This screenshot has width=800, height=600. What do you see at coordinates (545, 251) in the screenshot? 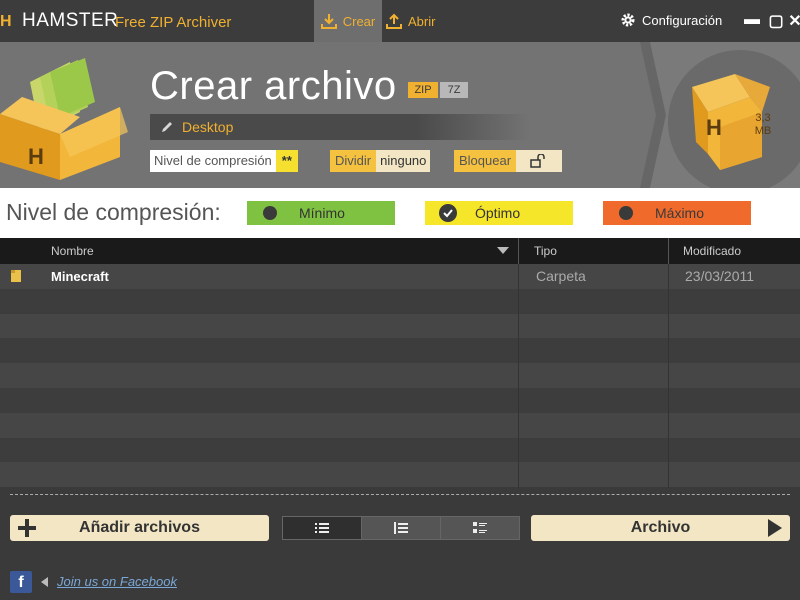
I see `column-type-header: Tipo` at bounding box center [545, 251].